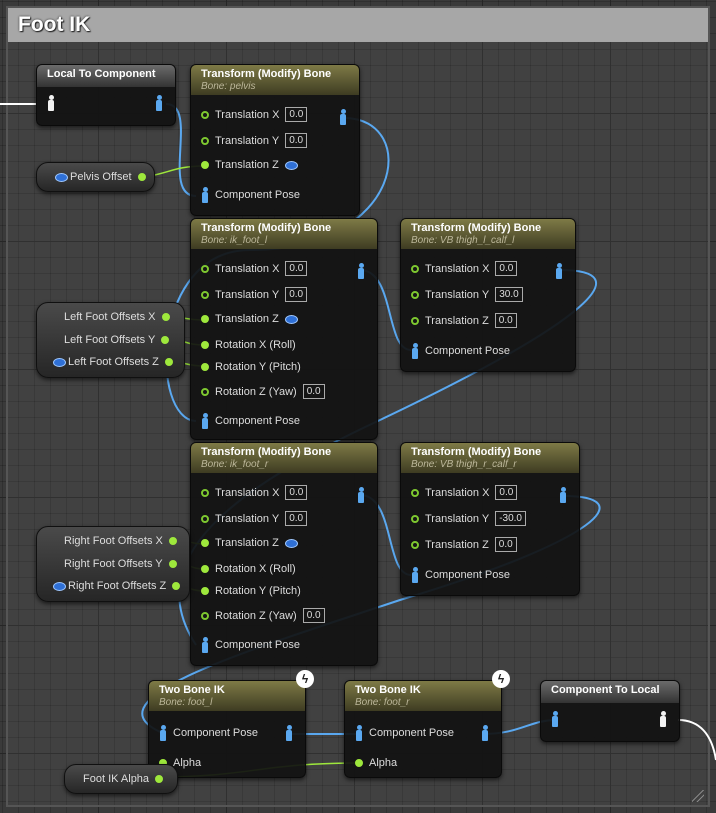  What do you see at coordinates (165, 317) in the screenshot?
I see `left-foot-offset-x-pin` at bounding box center [165, 317].